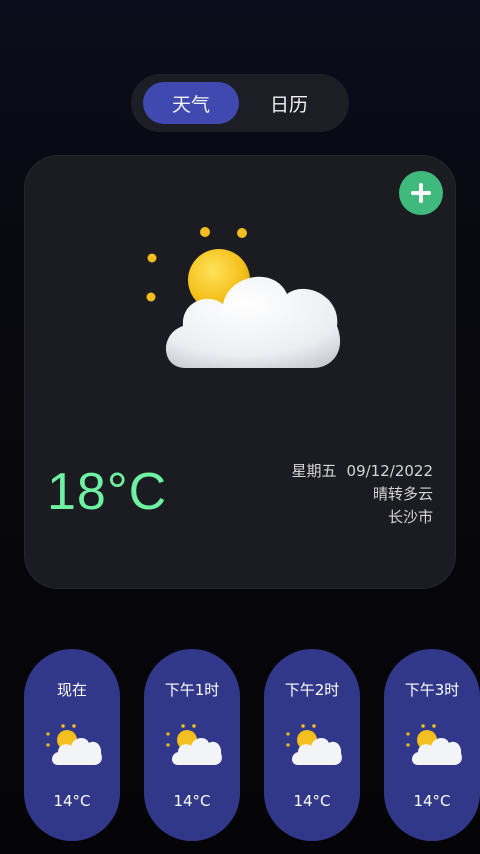 The height and width of the screenshot is (854, 480). I want to click on hourly-item: 下午1时 14°C, so click(192, 745).